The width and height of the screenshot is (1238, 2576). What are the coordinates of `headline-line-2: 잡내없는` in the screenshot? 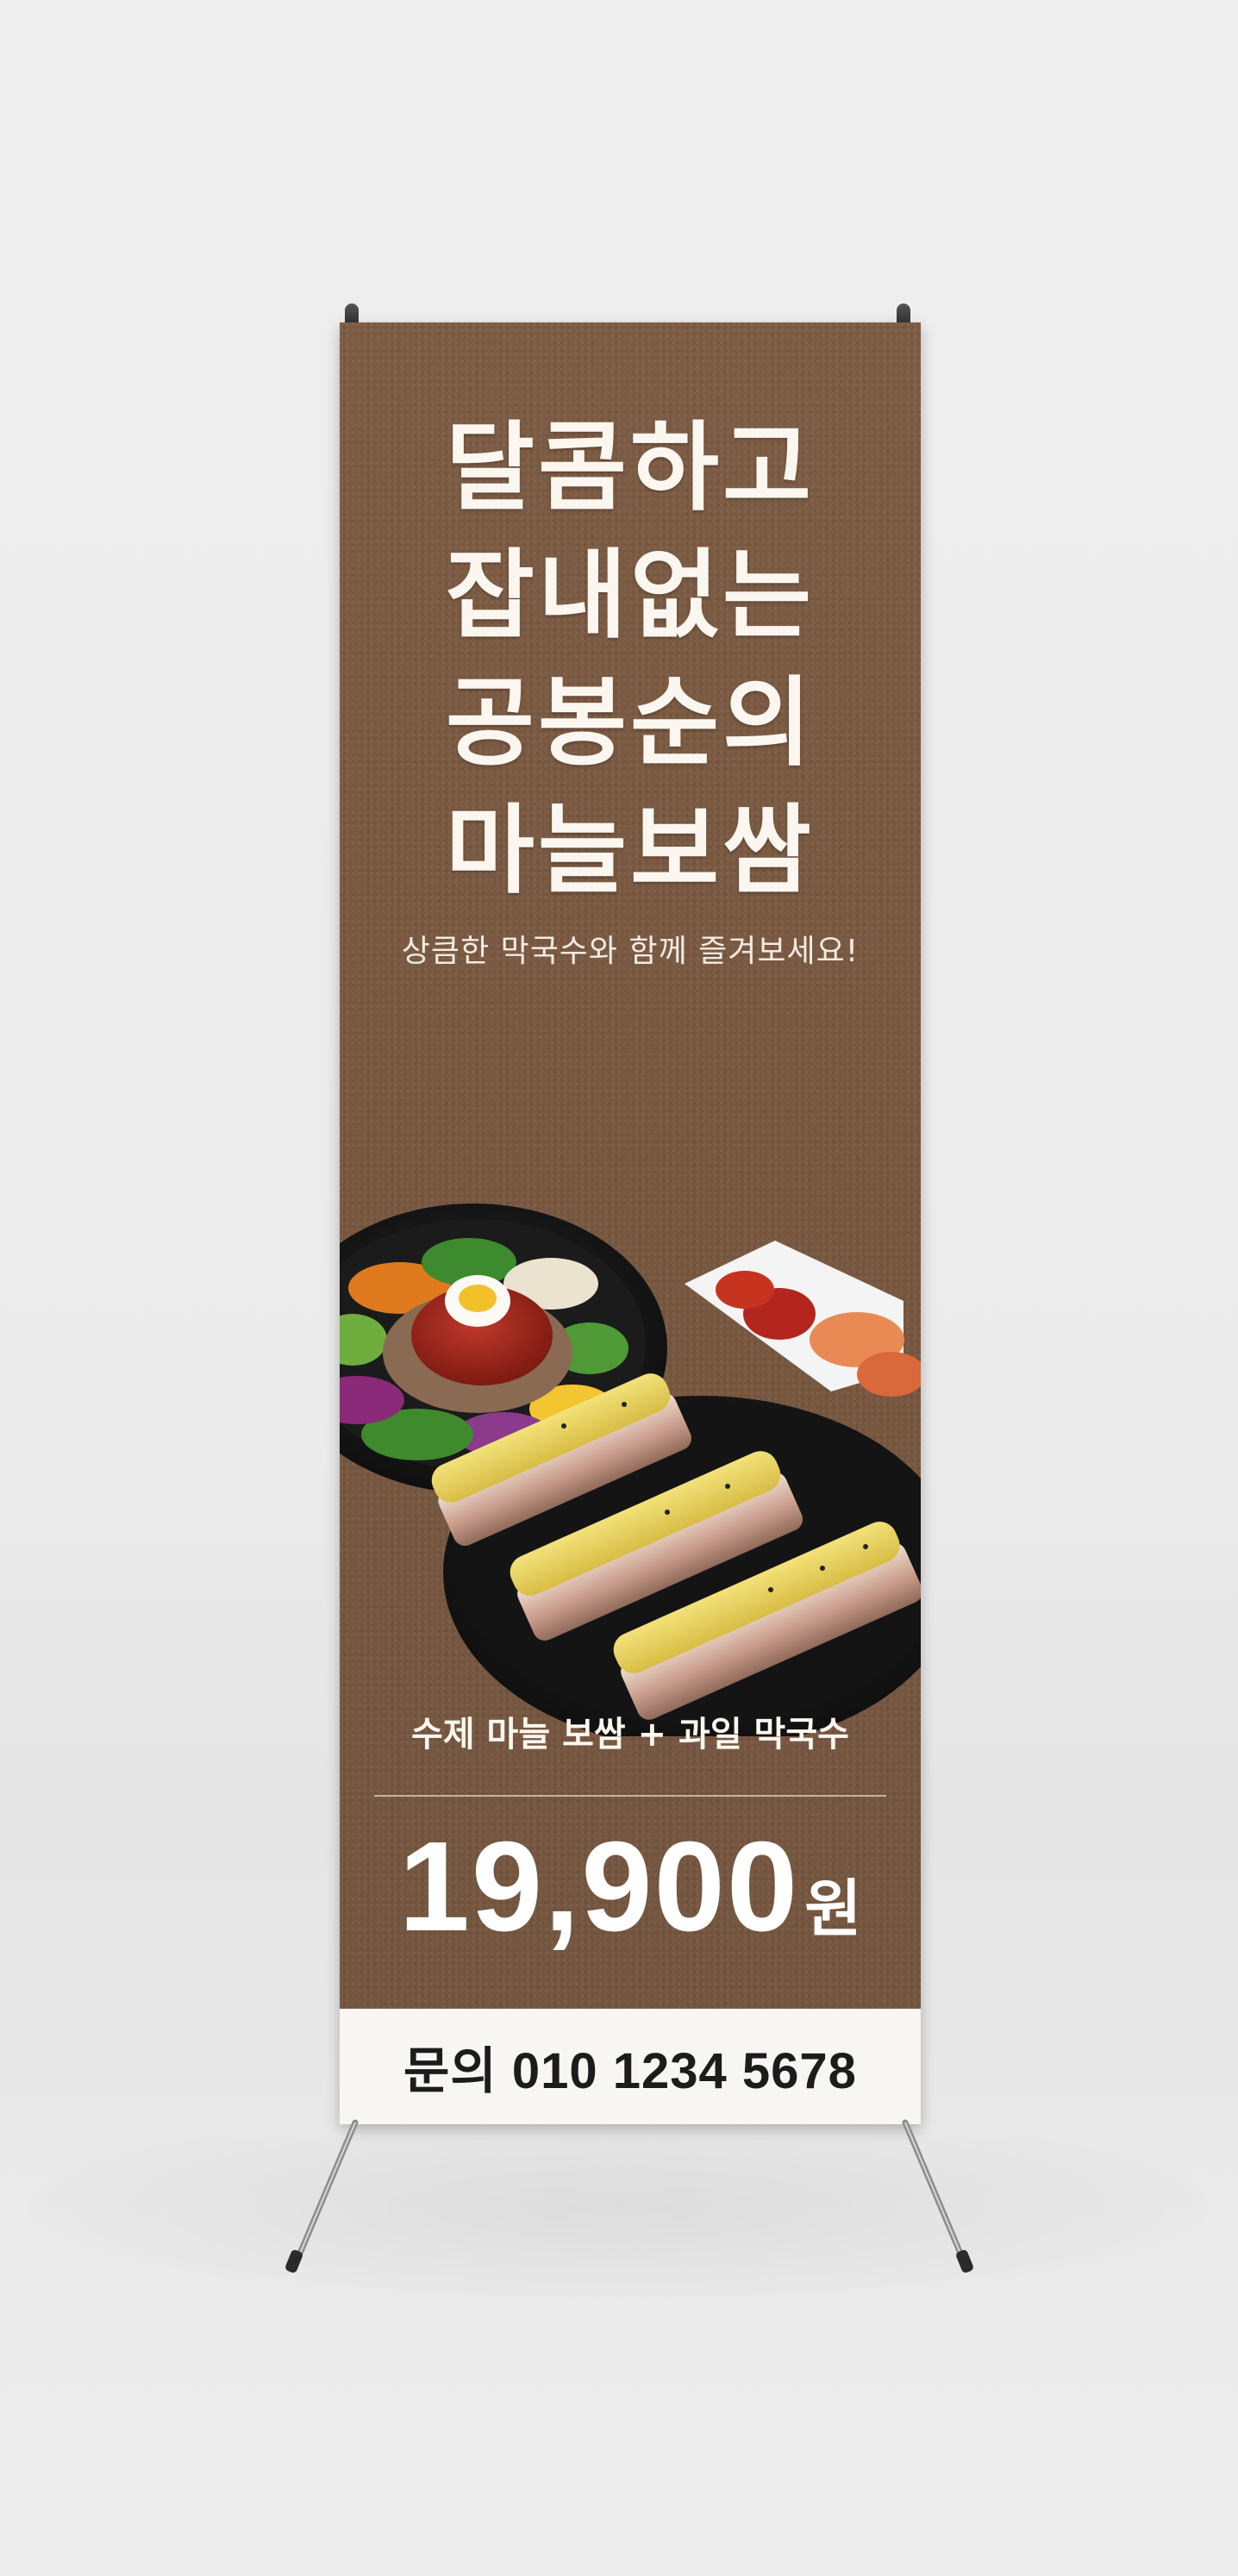 It's located at (630, 595).